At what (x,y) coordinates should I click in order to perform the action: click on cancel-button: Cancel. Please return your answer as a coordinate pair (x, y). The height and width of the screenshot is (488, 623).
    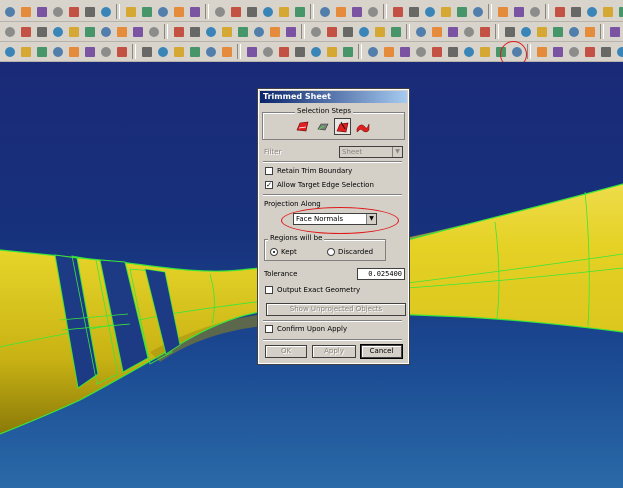
    Looking at the image, I should click on (381, 351).